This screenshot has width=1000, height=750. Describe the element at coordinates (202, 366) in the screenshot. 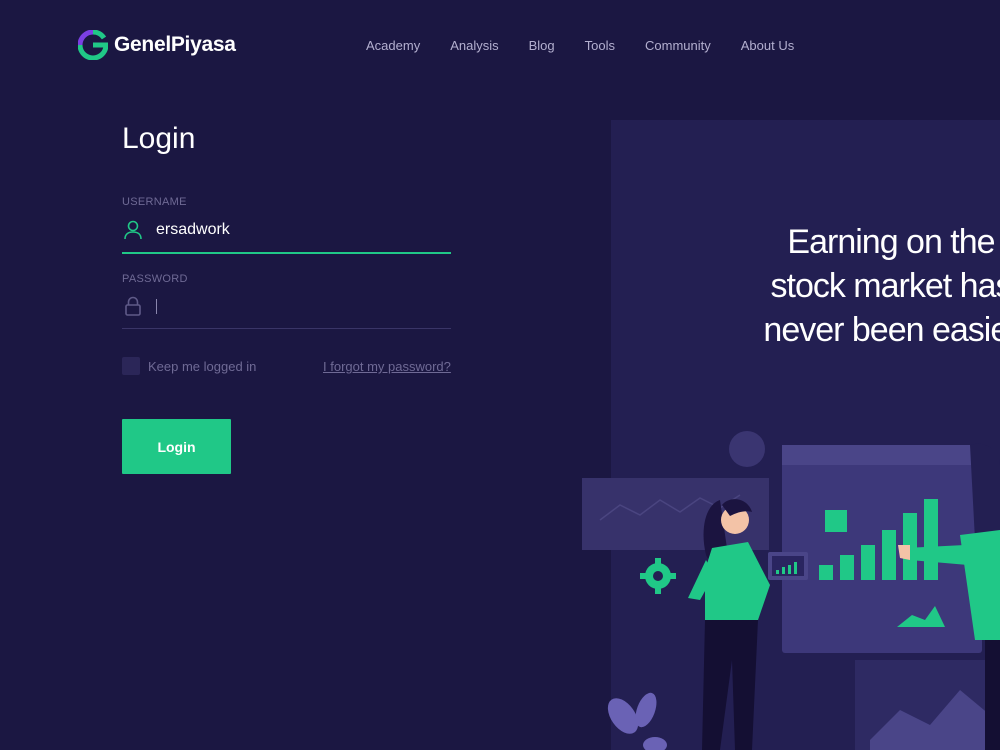

I see `keep-logged-in-label: Keep me logged in` at that location.